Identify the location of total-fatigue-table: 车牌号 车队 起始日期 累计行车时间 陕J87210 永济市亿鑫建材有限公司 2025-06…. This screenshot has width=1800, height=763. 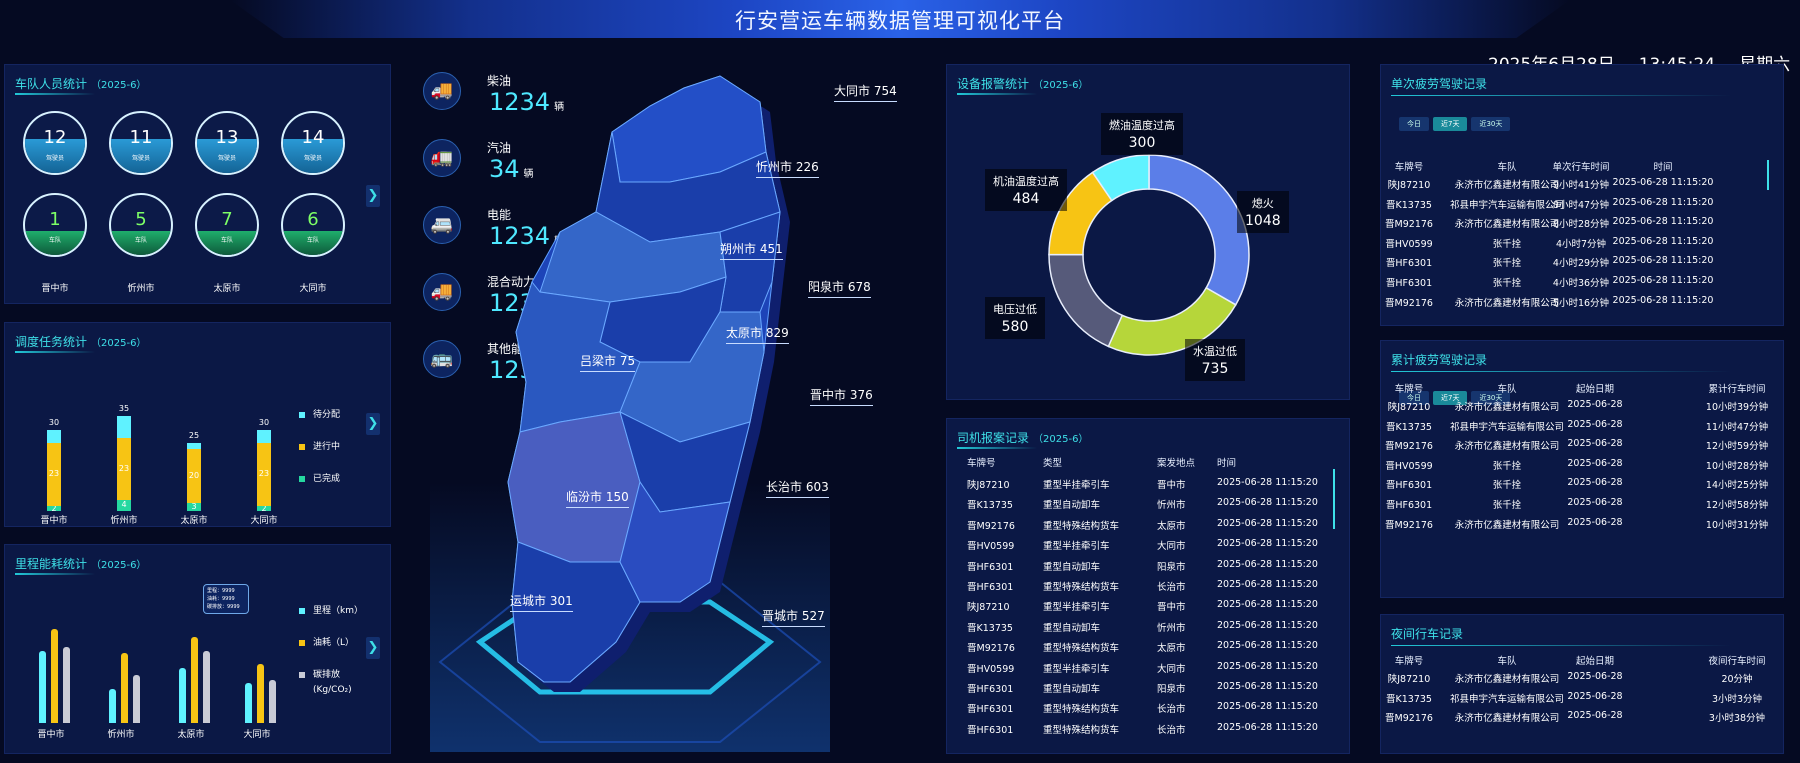
(1583, 470).